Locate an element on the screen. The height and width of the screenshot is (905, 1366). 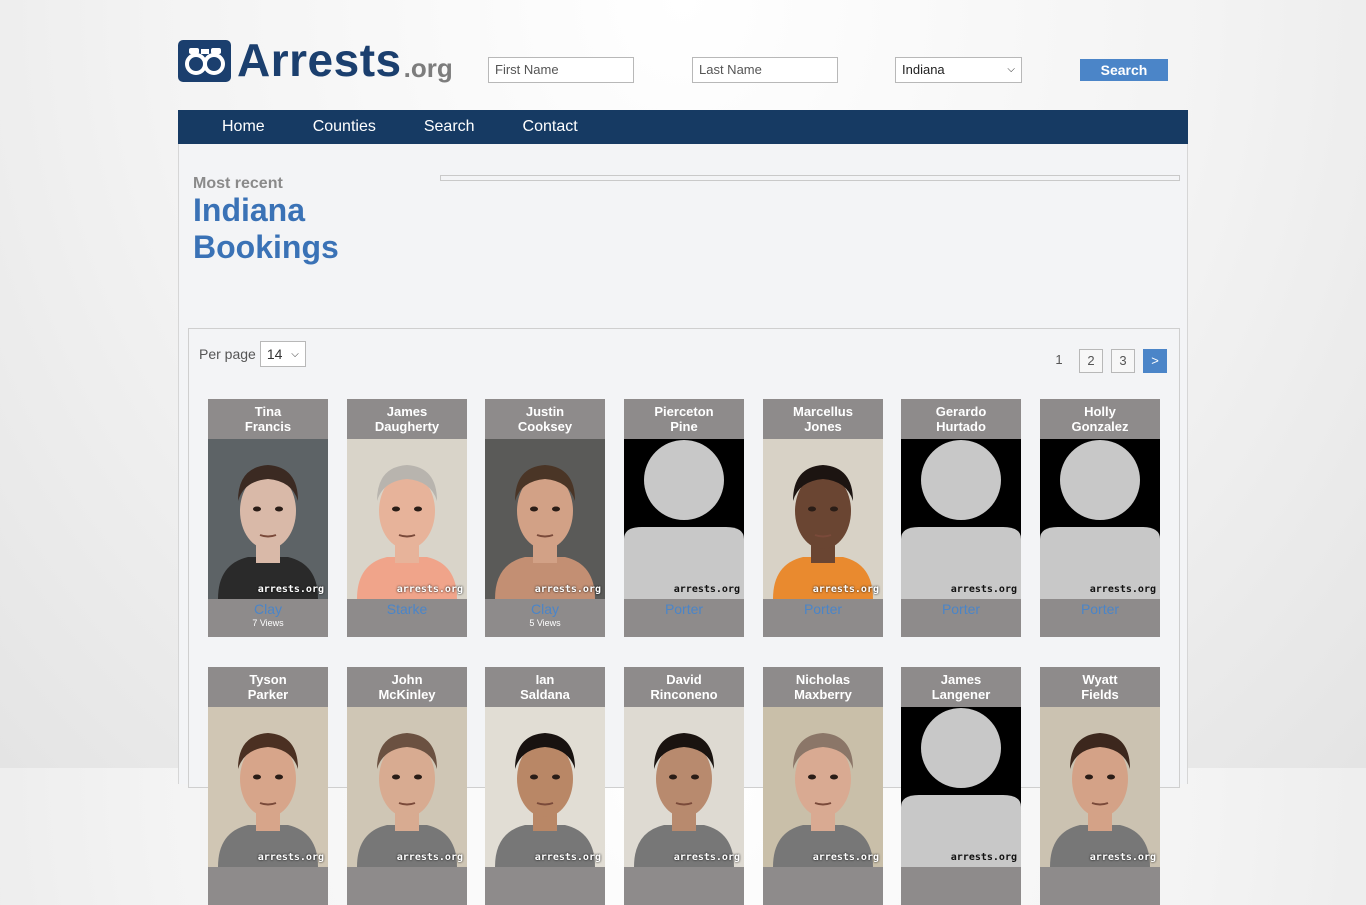
last-name: McKinley is located at coordinates (407, 694).